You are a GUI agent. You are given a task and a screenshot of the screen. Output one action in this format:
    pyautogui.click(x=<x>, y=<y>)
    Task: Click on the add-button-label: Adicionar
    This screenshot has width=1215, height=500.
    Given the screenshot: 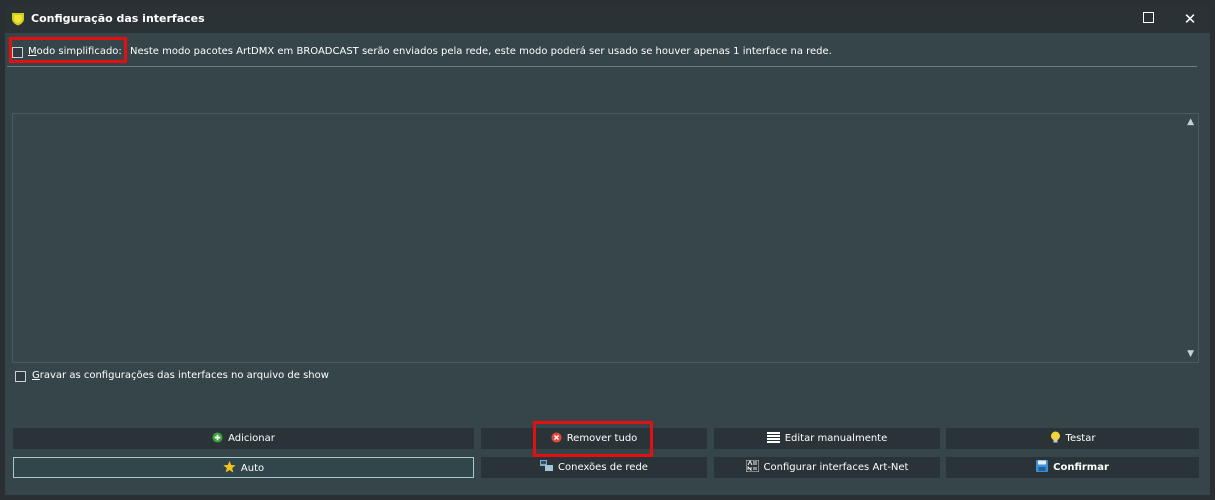 What is the action you would take?
    pyautogui.click(x=251, y=438)
    